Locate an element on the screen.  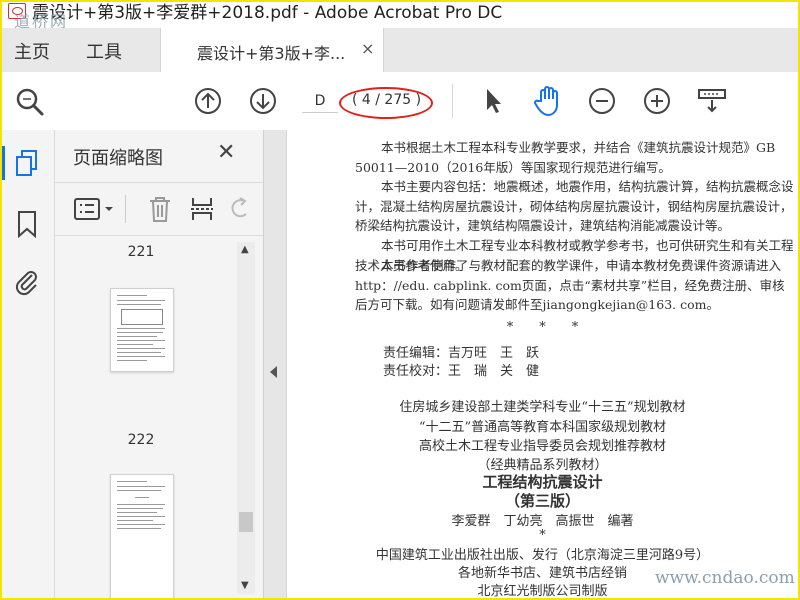
insert-page-icon is located at coordinates (202, 209).